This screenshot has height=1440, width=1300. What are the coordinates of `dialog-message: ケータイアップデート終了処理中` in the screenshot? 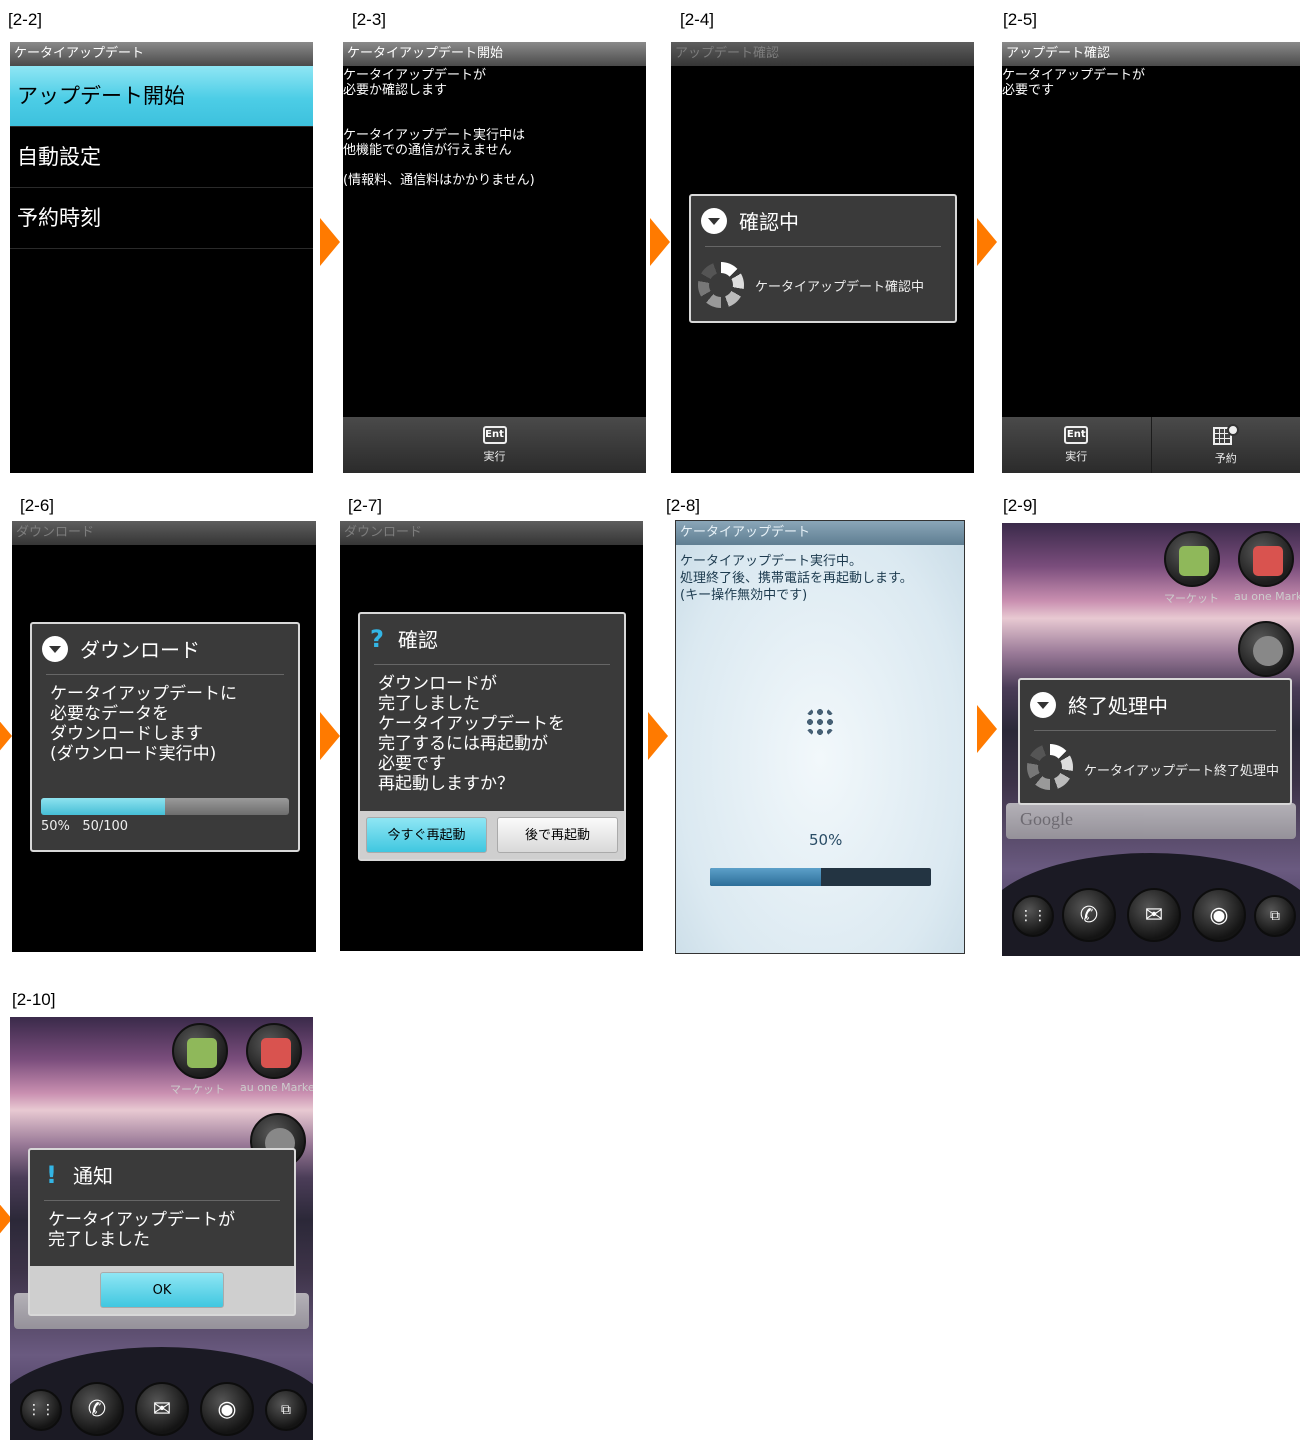 It's located at (1182, 771).